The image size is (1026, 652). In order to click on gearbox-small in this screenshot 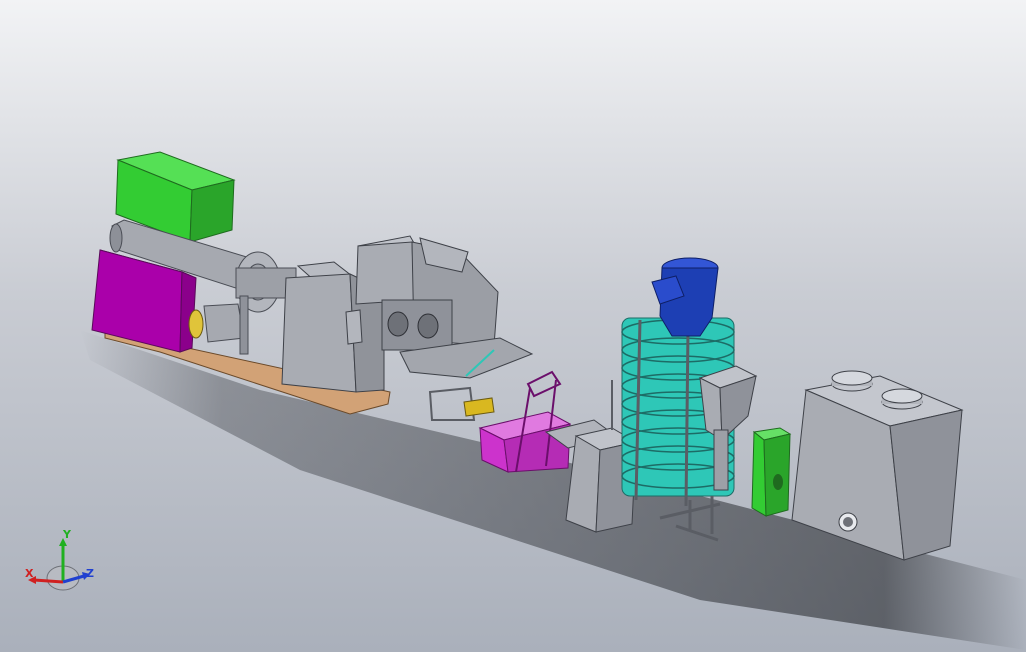, I will do `click(224, 323)`.